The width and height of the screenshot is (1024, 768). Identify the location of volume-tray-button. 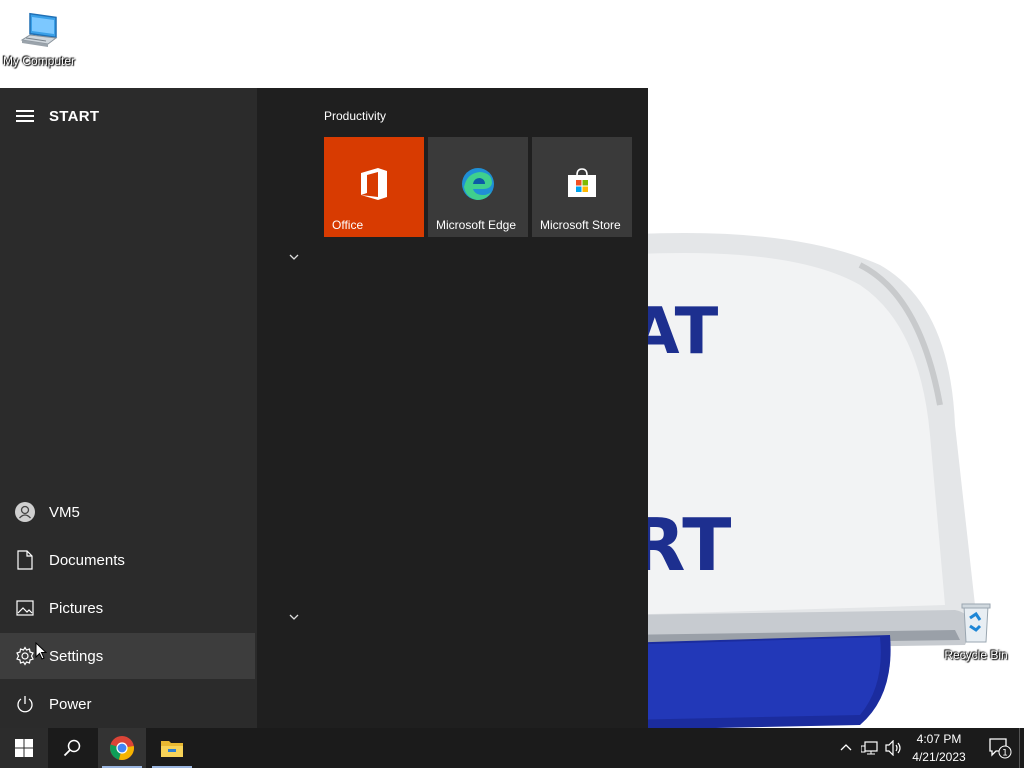
(894, 748).